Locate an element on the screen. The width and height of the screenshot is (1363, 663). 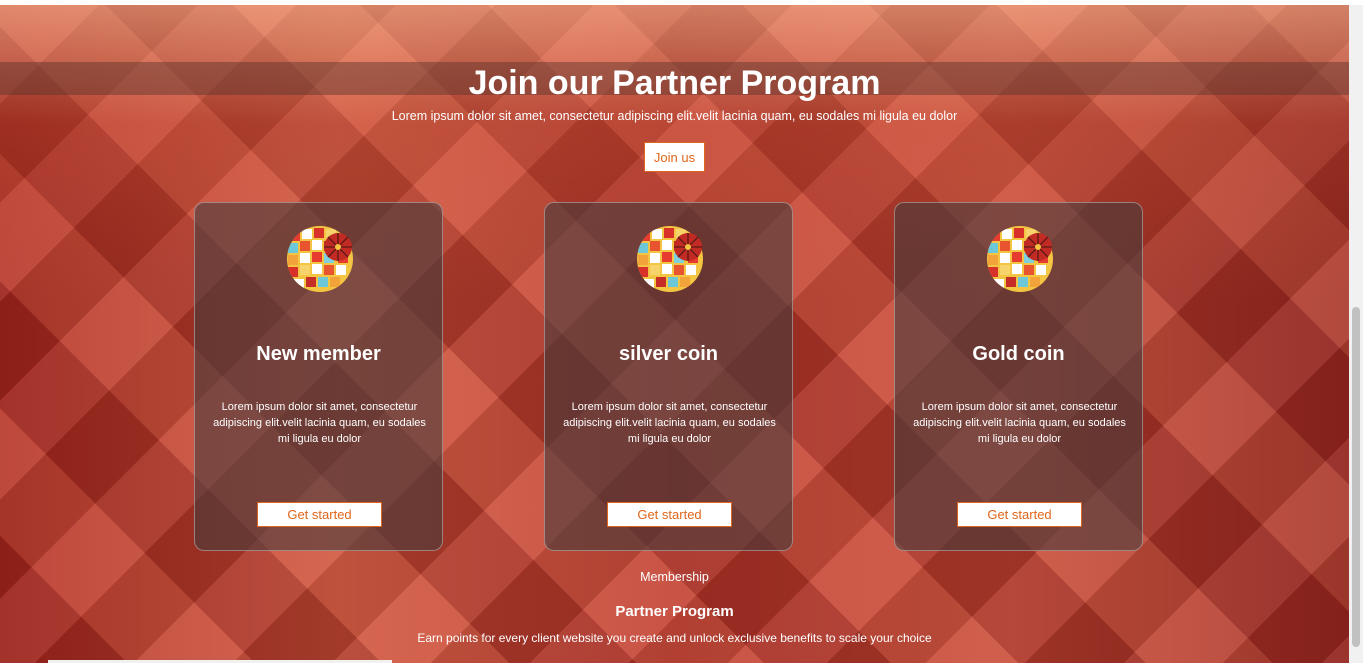
scrollbar-thumb is located at coordinates (1356, 477).